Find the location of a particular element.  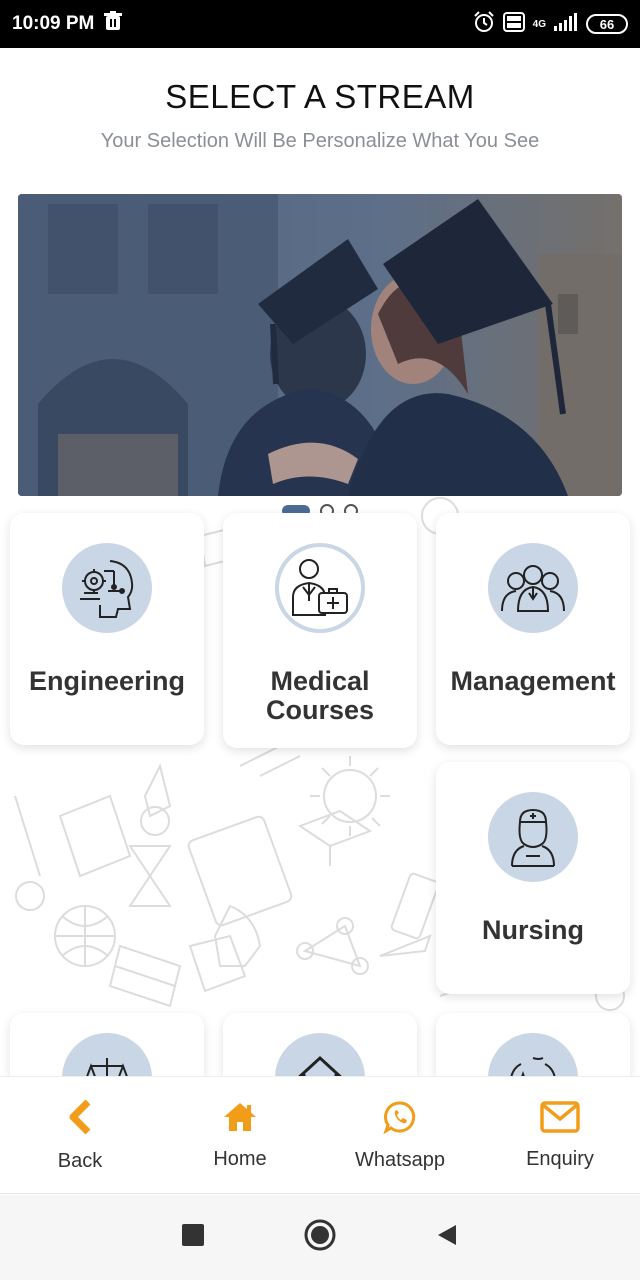

management-icon is located at coordinates (533, 588).